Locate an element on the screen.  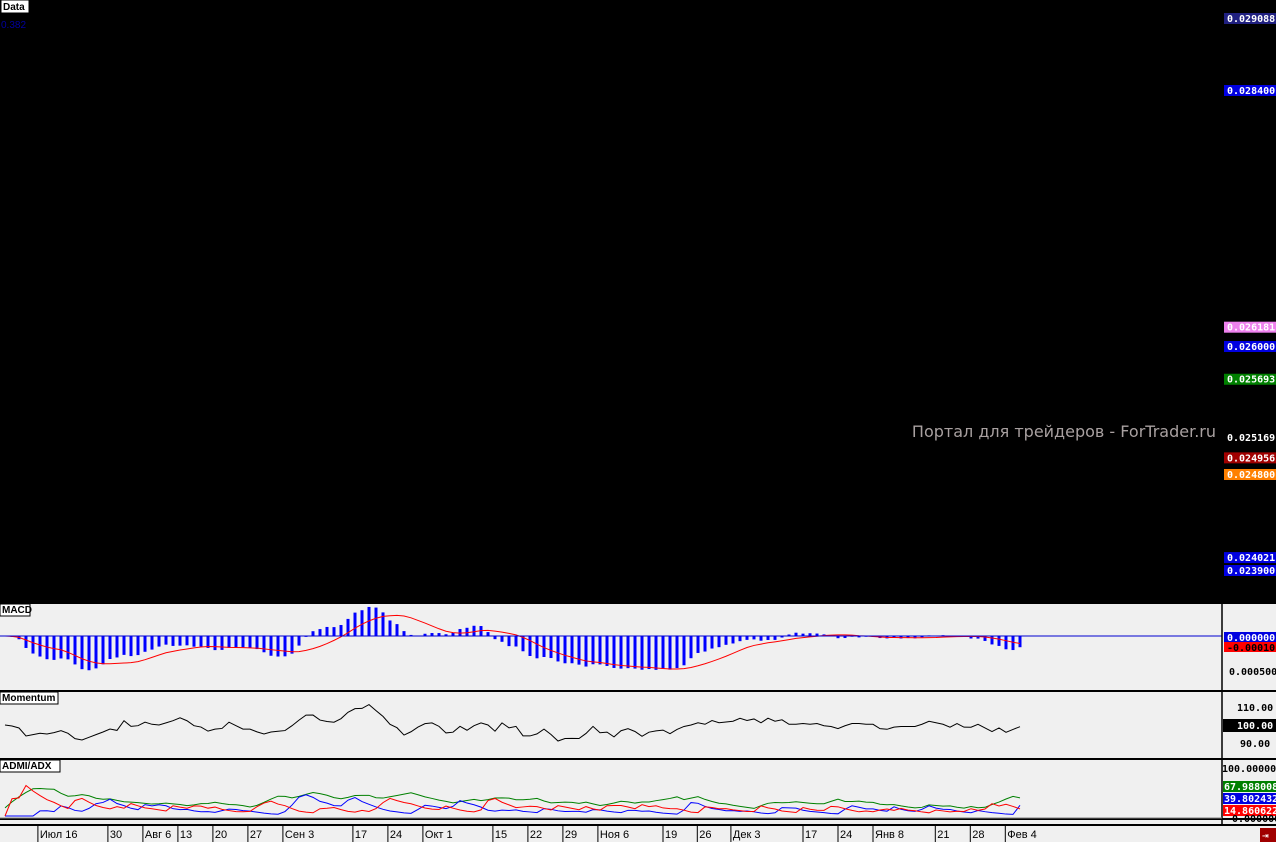
price-label: 0.026181 is located at coordinates (1250, 327).